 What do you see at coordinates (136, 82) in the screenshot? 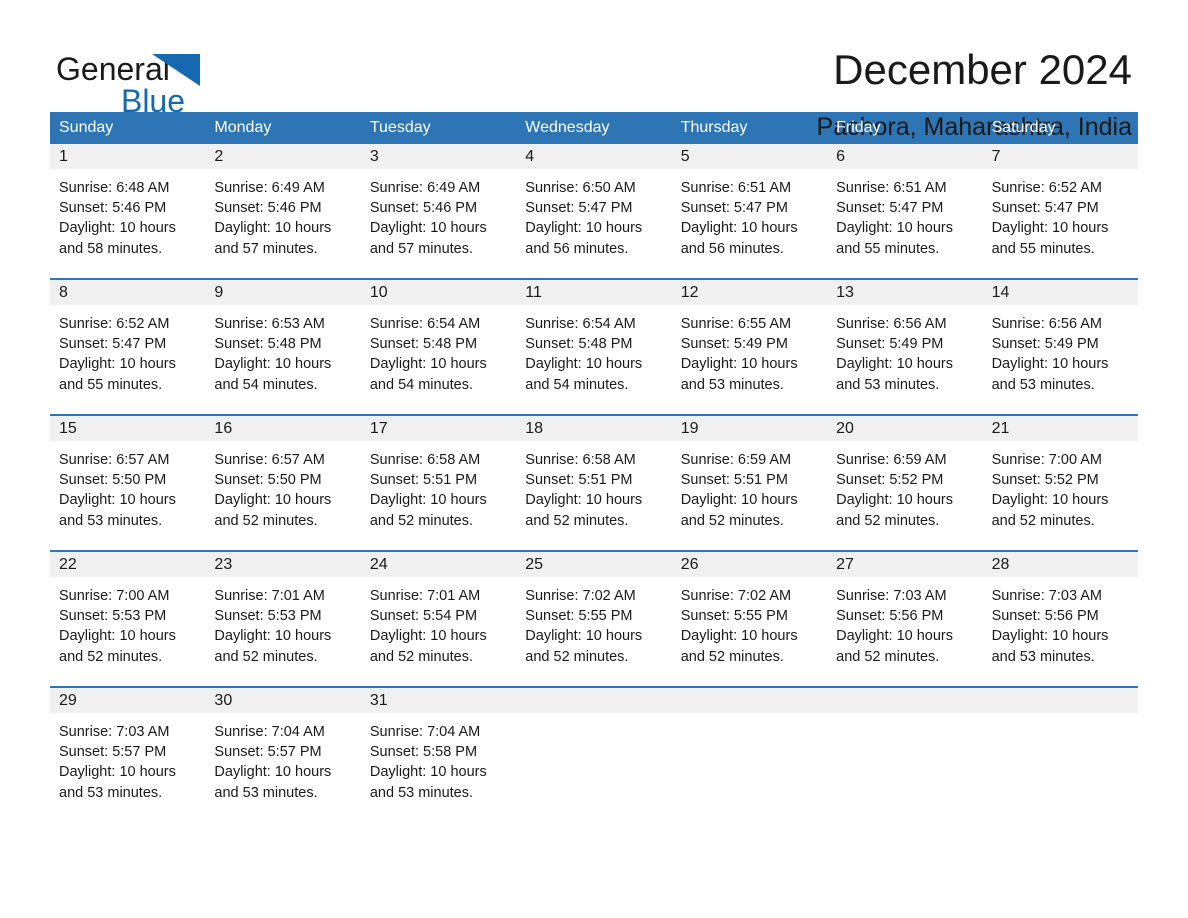
I see `brand-logo: General Blue` at bounding box center [136, 82].